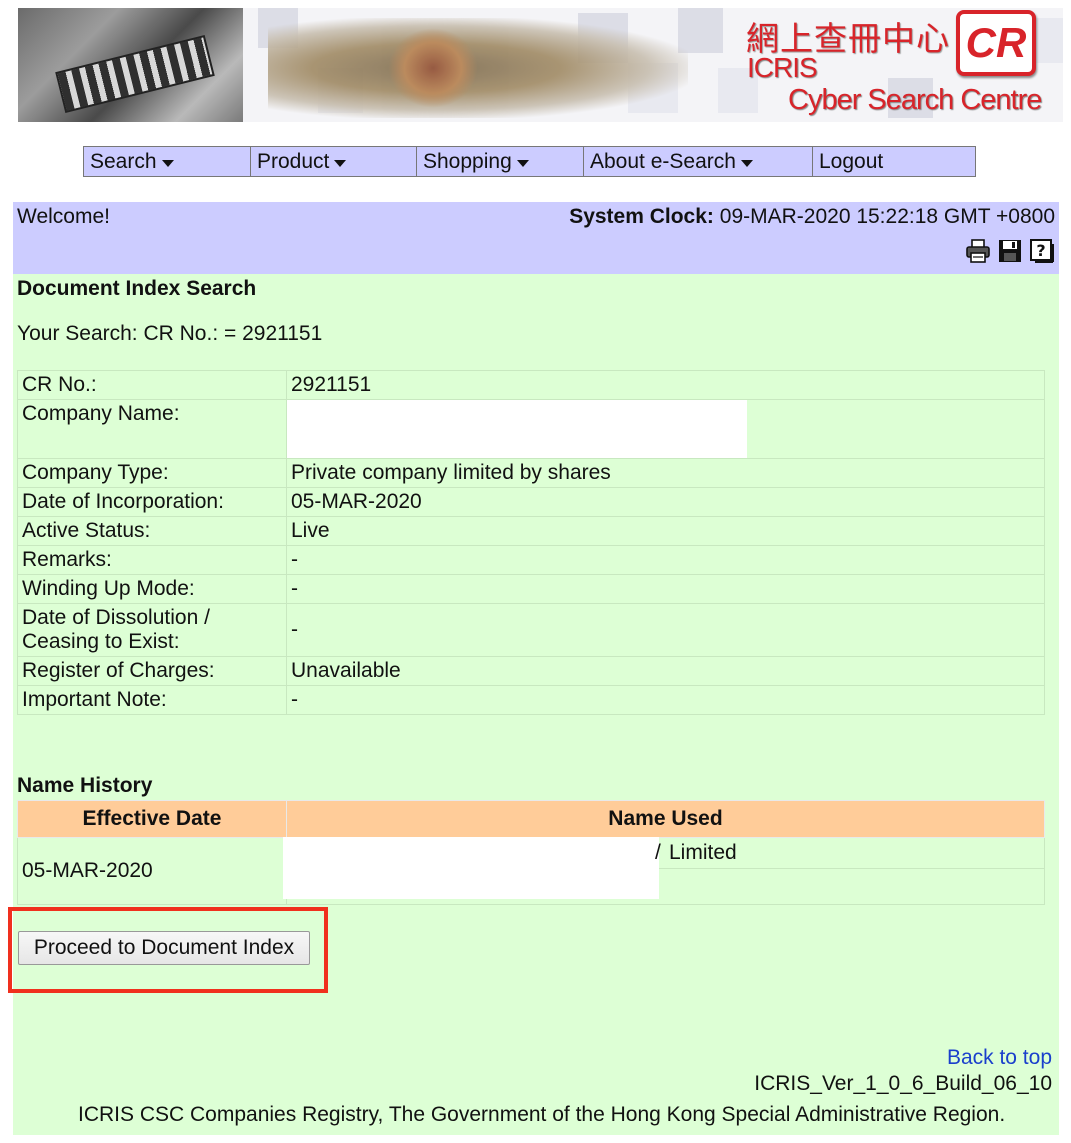 Image resolution: width=1071 pixels, height=1143 pixels. Describe the element at coordinates (851, 161) in the screenshot. I see `nav-logout-label: Logout` at that location.